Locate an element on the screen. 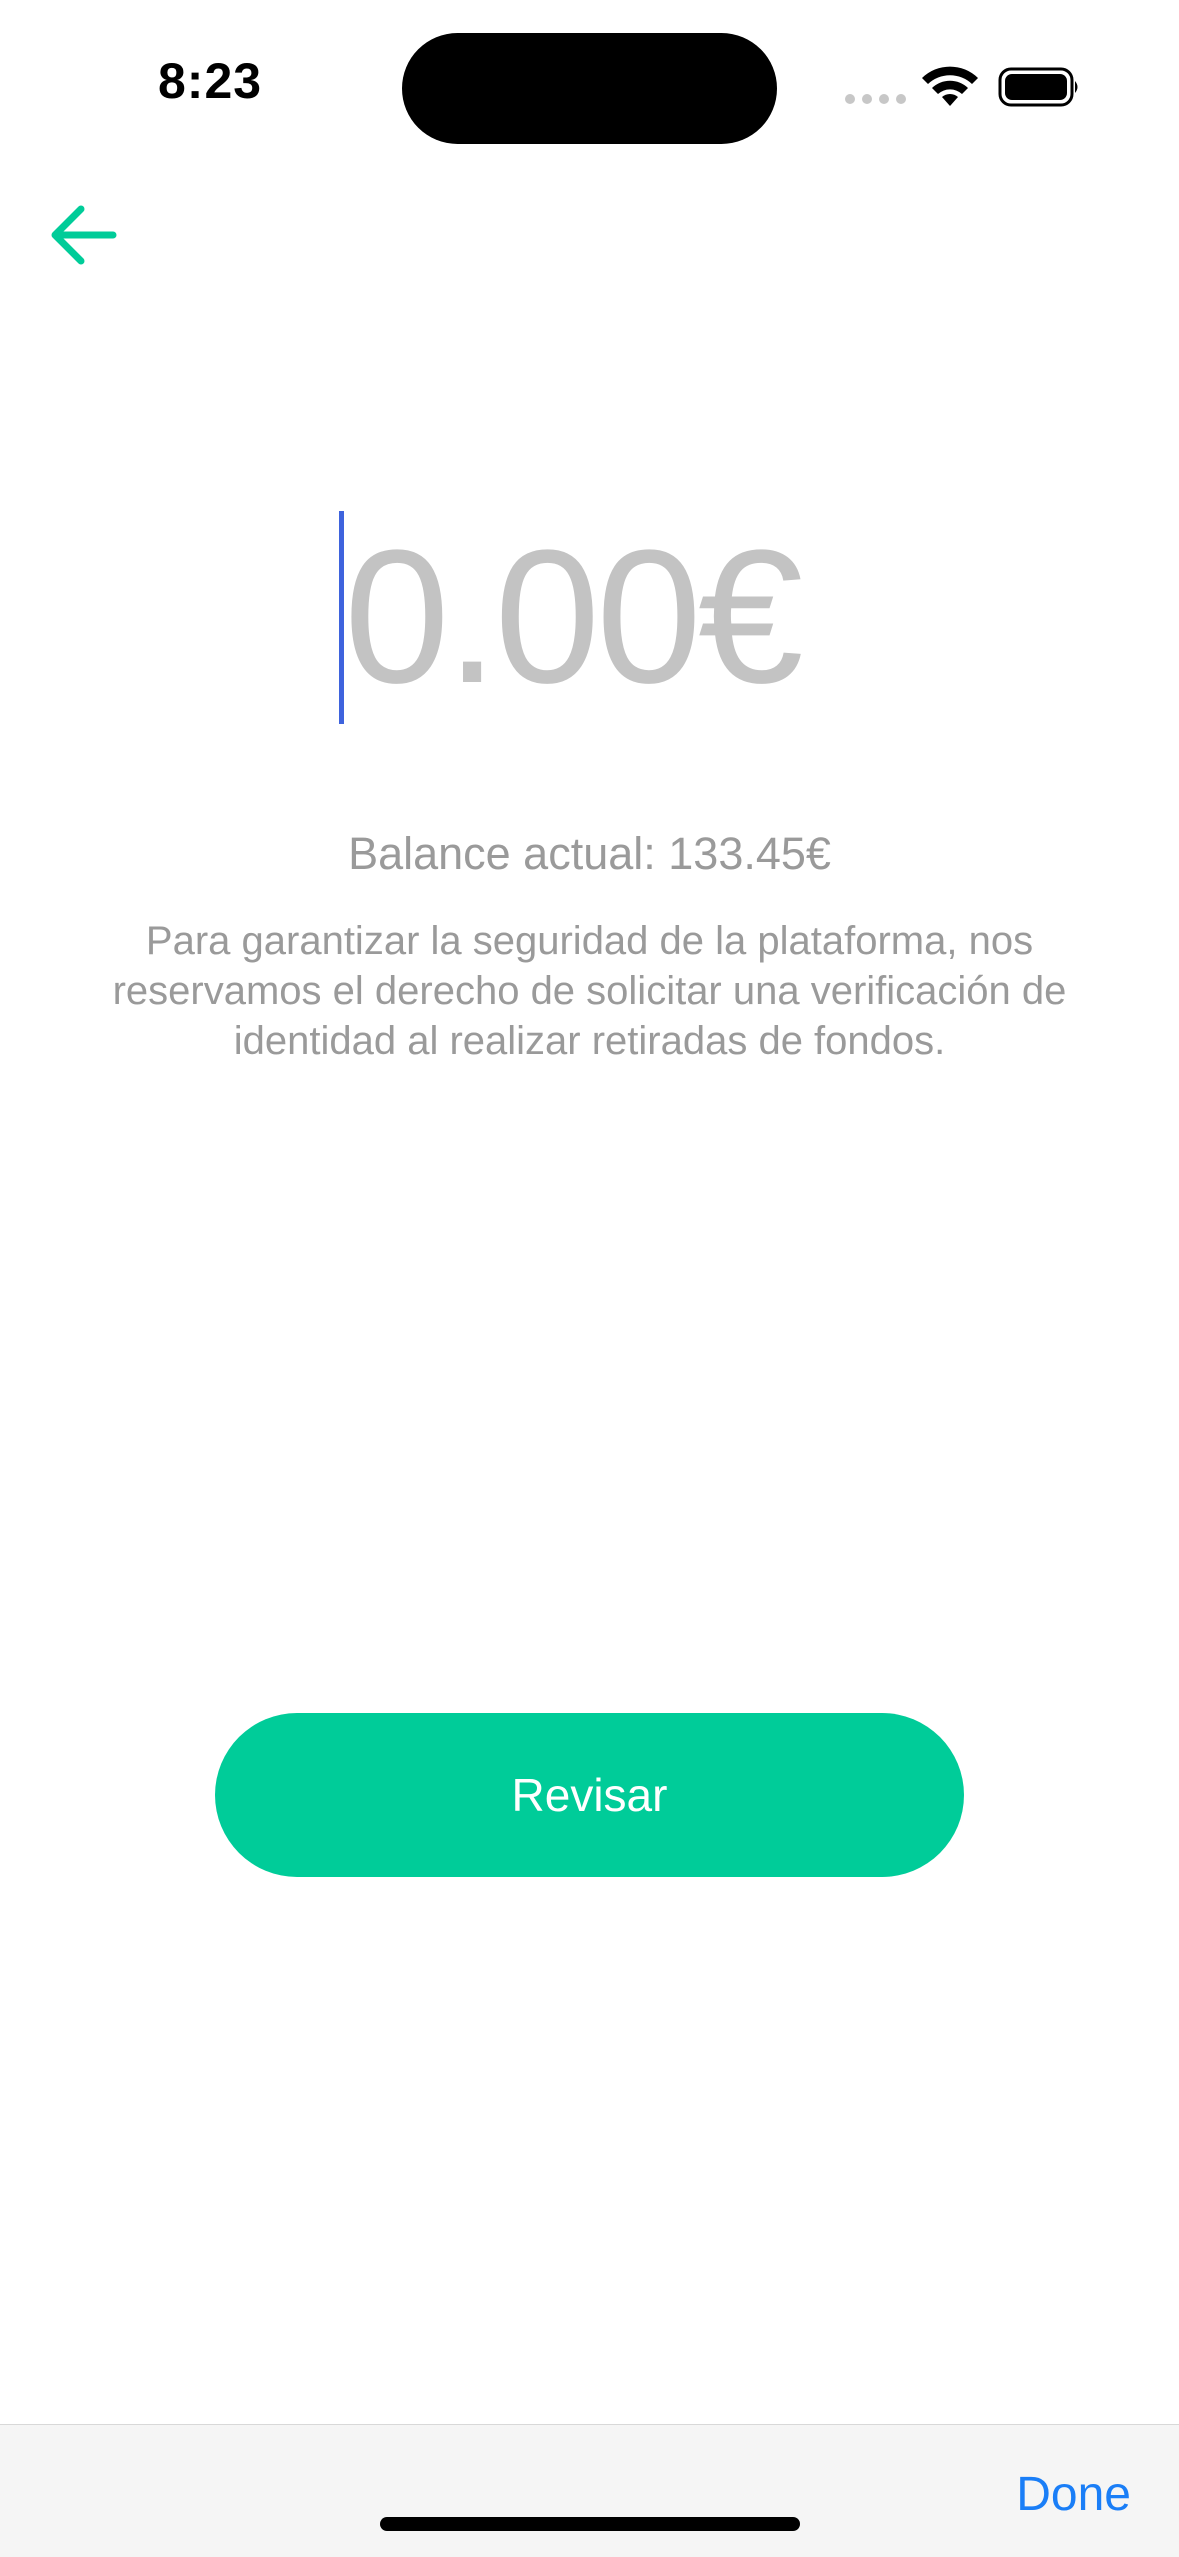  wifi-icon is located at coordinates (950, 86).